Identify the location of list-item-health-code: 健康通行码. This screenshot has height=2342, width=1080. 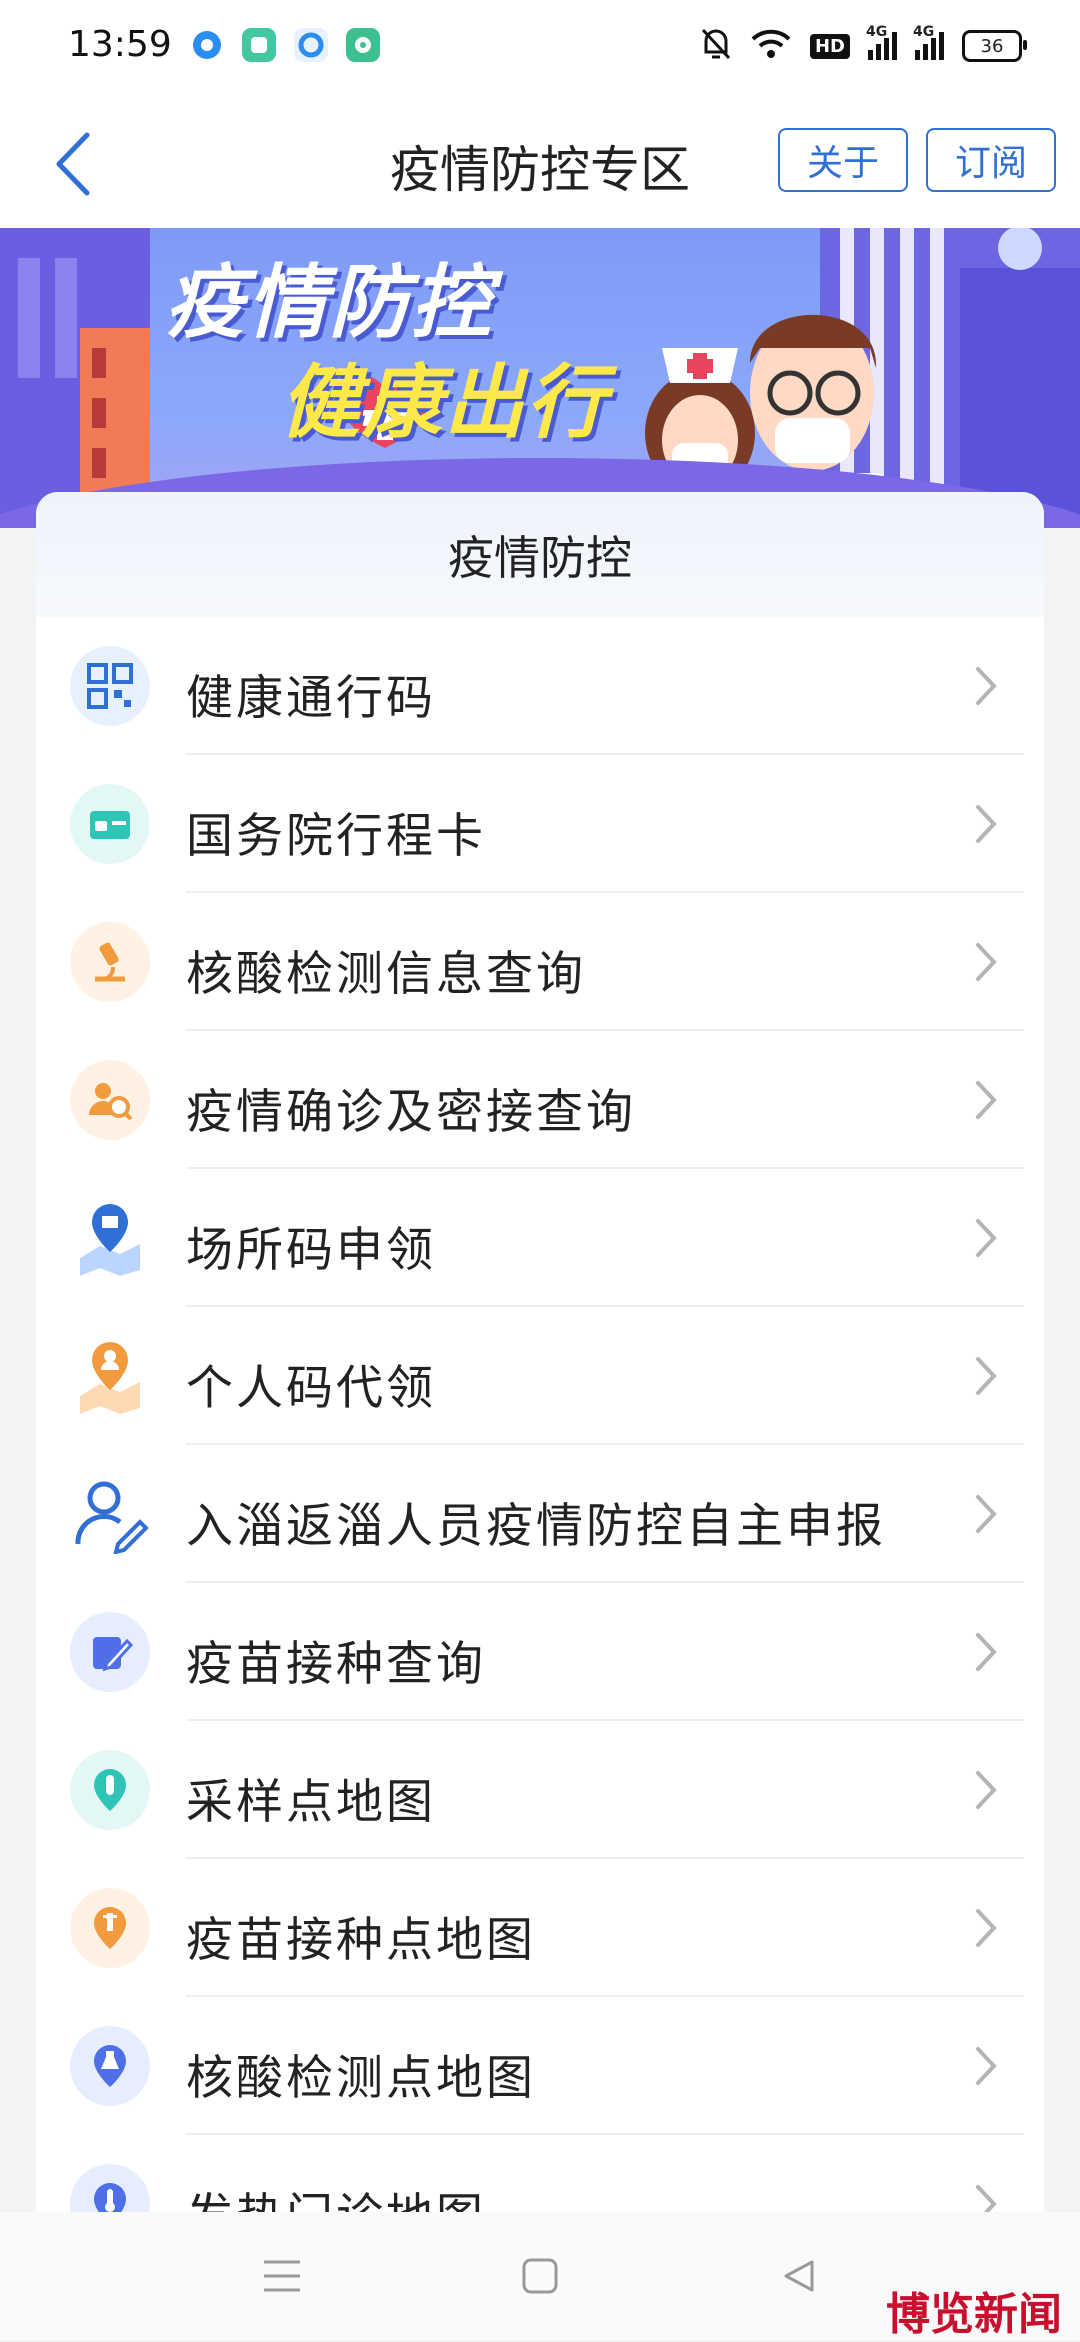
(540, 686).